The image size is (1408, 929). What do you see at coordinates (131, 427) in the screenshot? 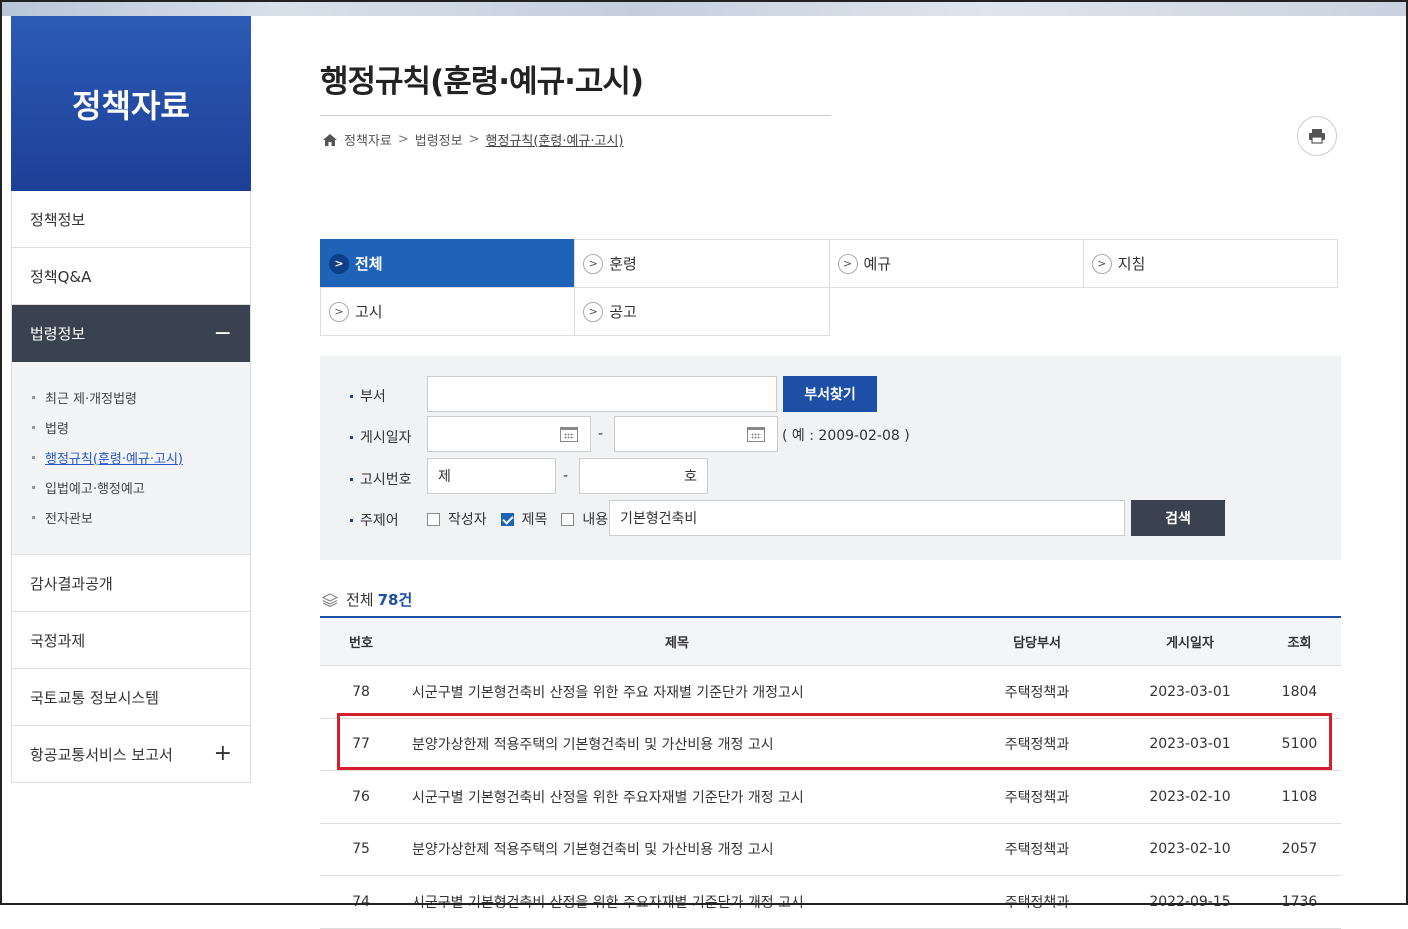
I see `submenu-item-laws: 법령` at bounding box center [131, 427].